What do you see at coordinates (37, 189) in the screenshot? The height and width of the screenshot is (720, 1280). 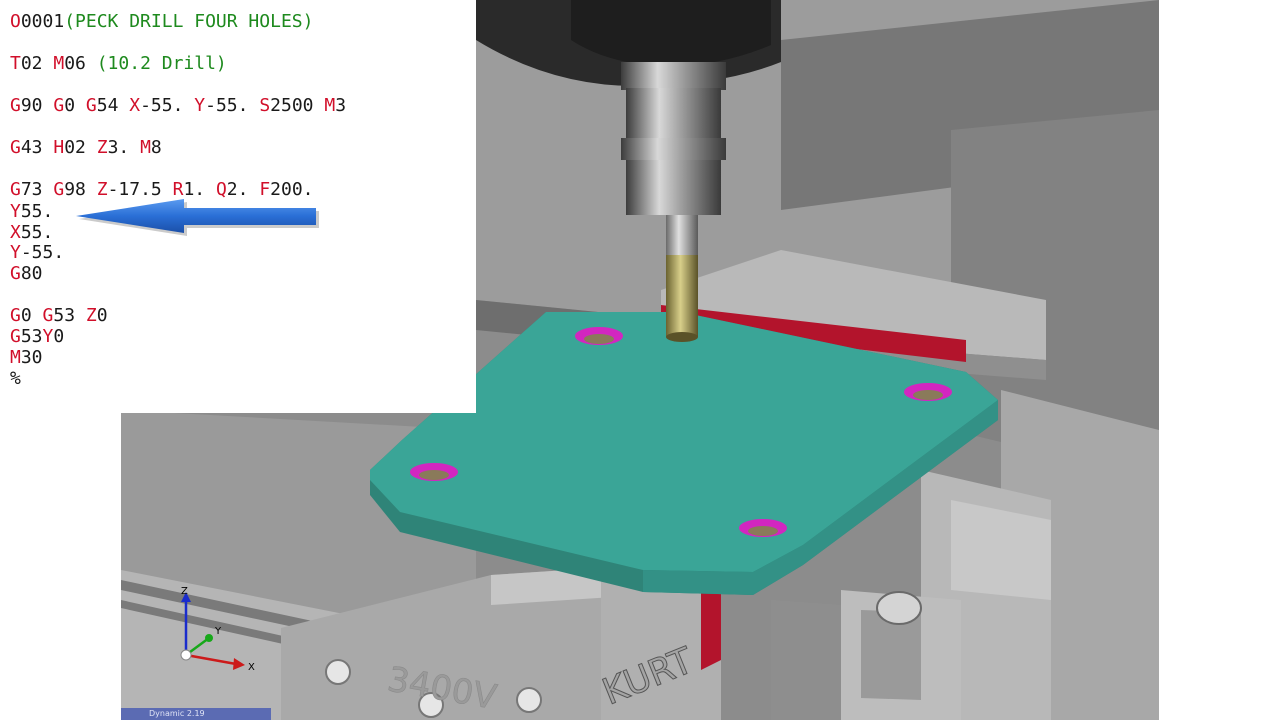 I see `gcode-value: 73` at bounding box center [37, 189].